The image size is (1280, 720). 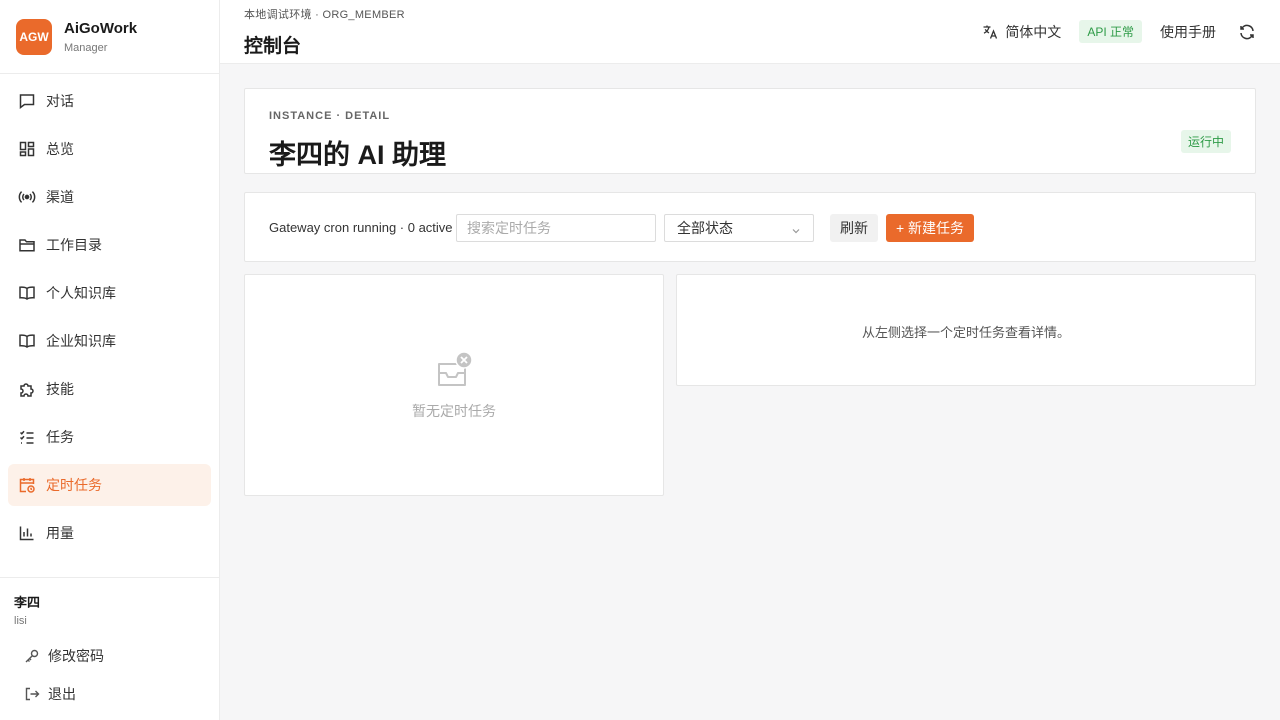 What do you see at coordinates (109, 245) in the screenshot?
I see `sidebar-item-workdir: 工作目录` at bounding box center [109, 245].